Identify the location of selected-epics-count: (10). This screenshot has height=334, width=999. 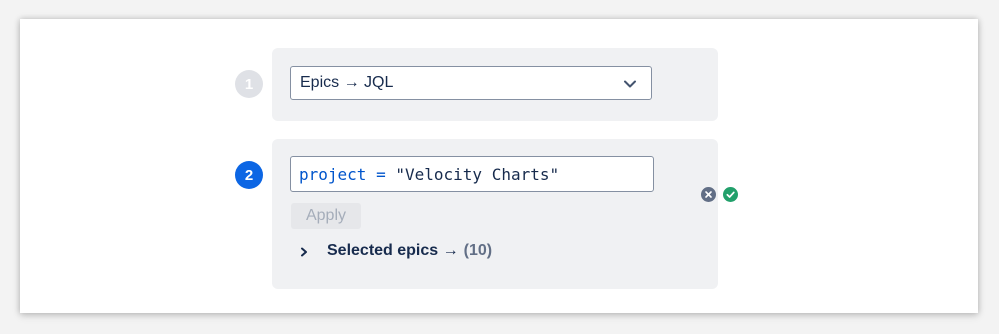
(478, 250).